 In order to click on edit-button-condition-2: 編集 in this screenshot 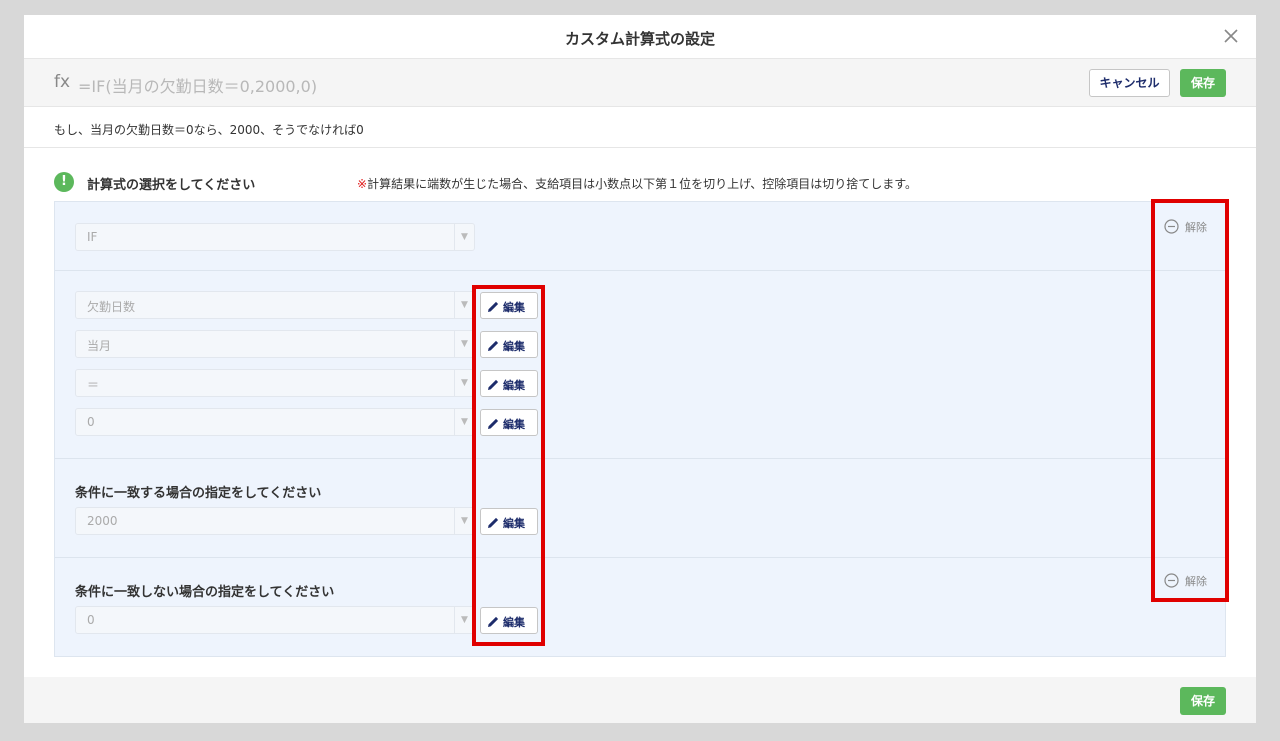, I will do `click(509, 344)`.